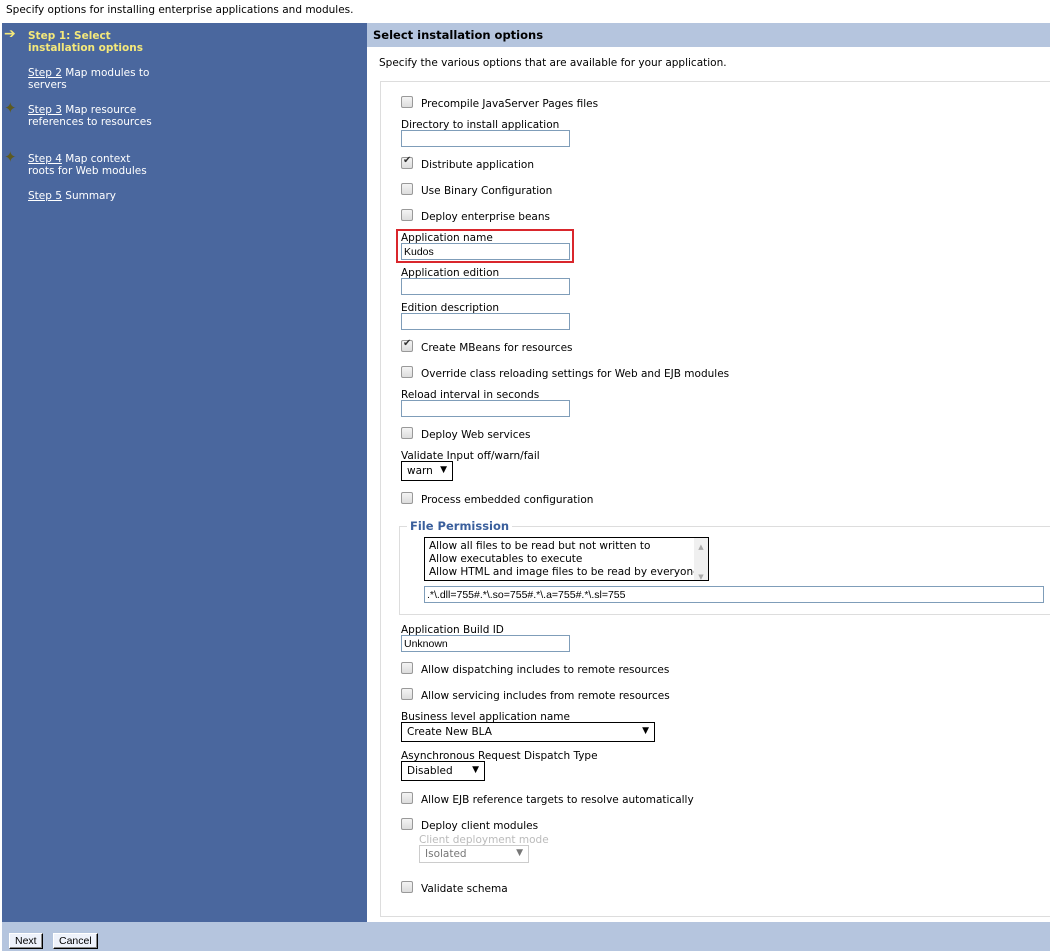  What do you see at coordinates (510, 104) in the screenshot?
I see `precompile-label: Precompile JavaServer Pages files` at bounding box center [510, 104].